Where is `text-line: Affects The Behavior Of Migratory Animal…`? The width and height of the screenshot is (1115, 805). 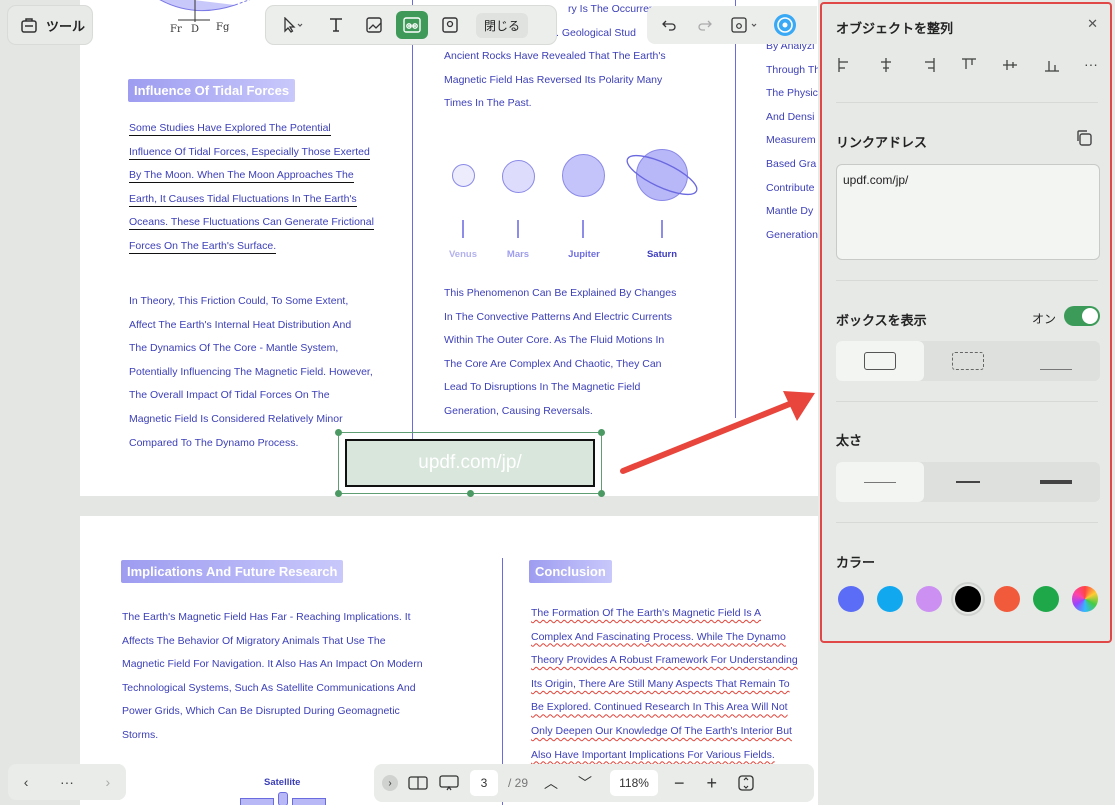 text-line: Affects The Behavior Of Migratory Animal… is located at coordinates (254, 640).